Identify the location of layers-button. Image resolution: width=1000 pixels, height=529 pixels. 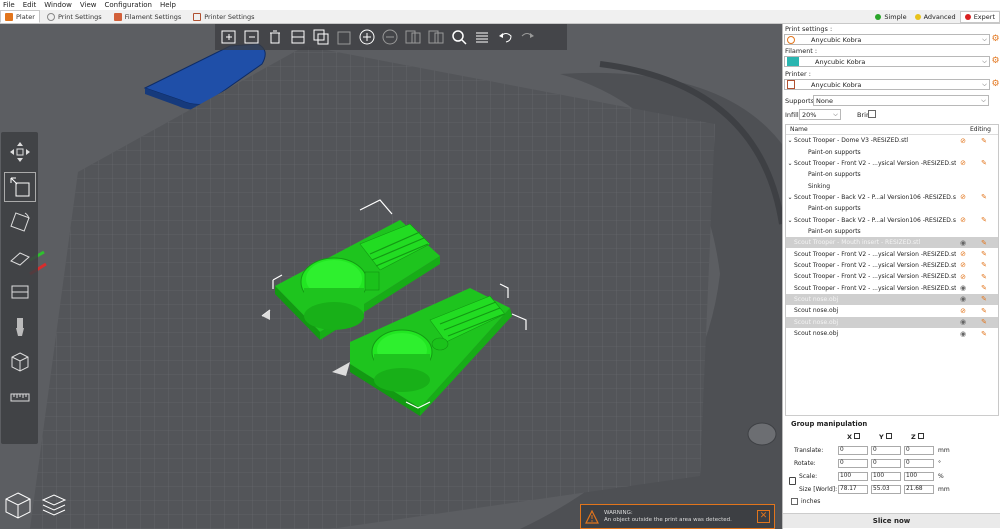
(482, 37).